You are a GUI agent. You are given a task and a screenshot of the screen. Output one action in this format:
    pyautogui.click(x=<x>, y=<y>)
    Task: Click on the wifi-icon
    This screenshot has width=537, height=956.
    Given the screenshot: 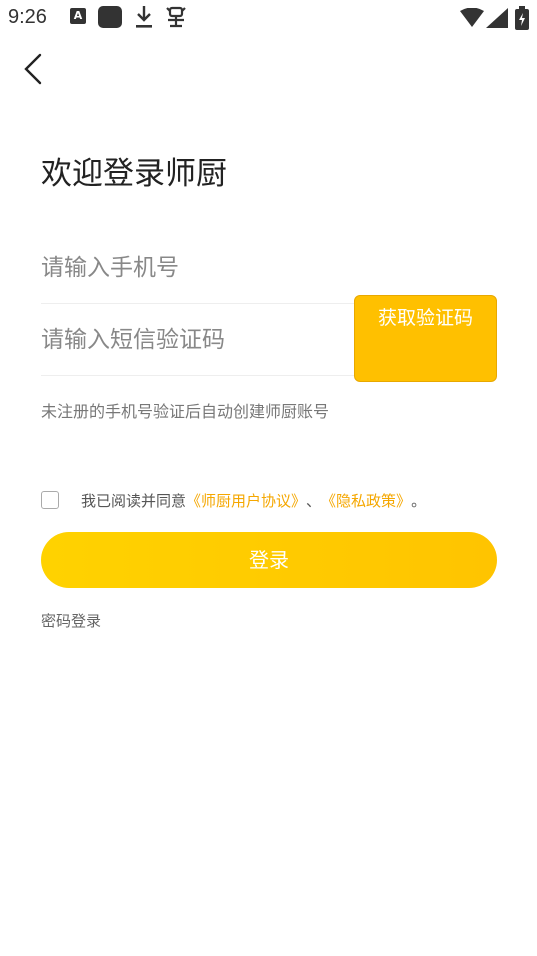 What is the action you would take?
    pyautogui.click(x=472, y=19)
    